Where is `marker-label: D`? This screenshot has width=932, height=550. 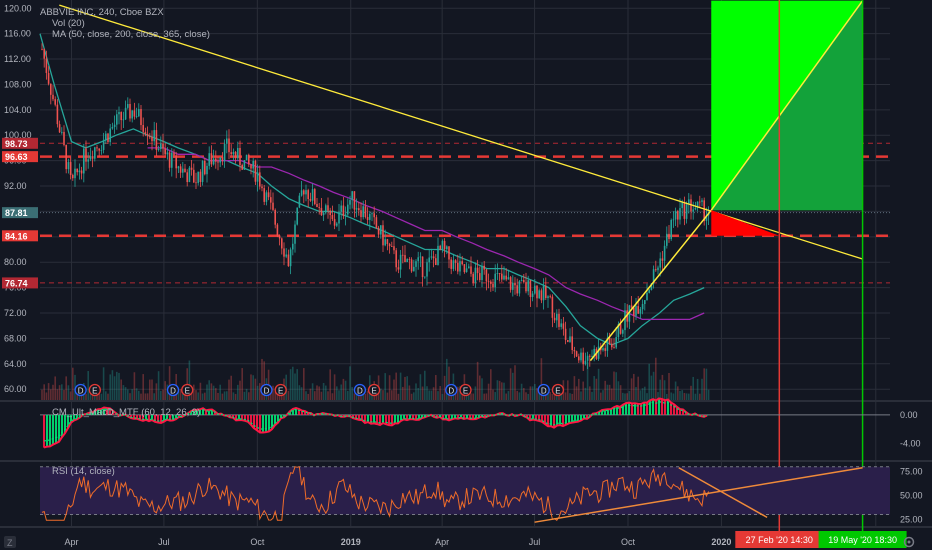
marker-label: D is located at coordinates (81, 391).